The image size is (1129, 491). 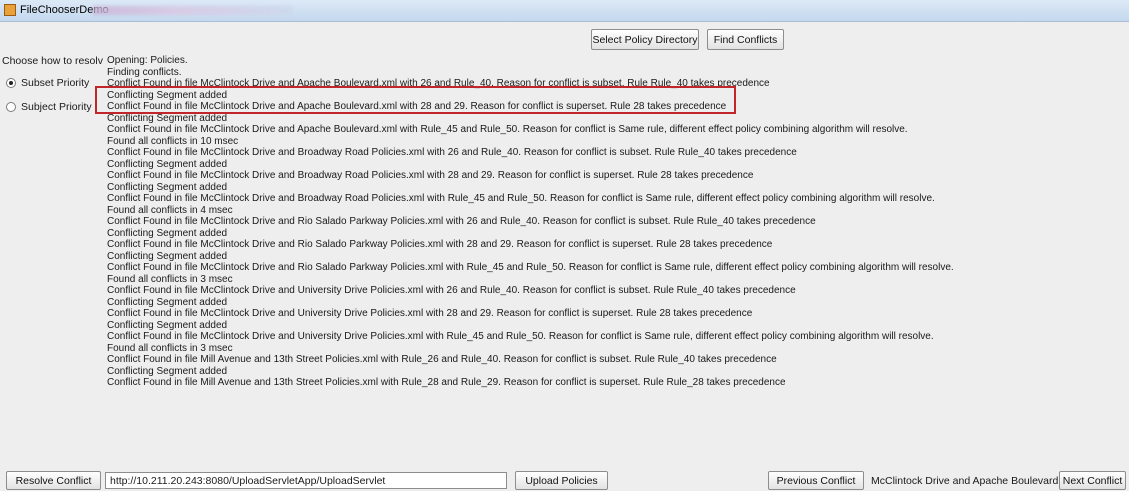 I want to click on radio-button, so click(x=11, y=107).